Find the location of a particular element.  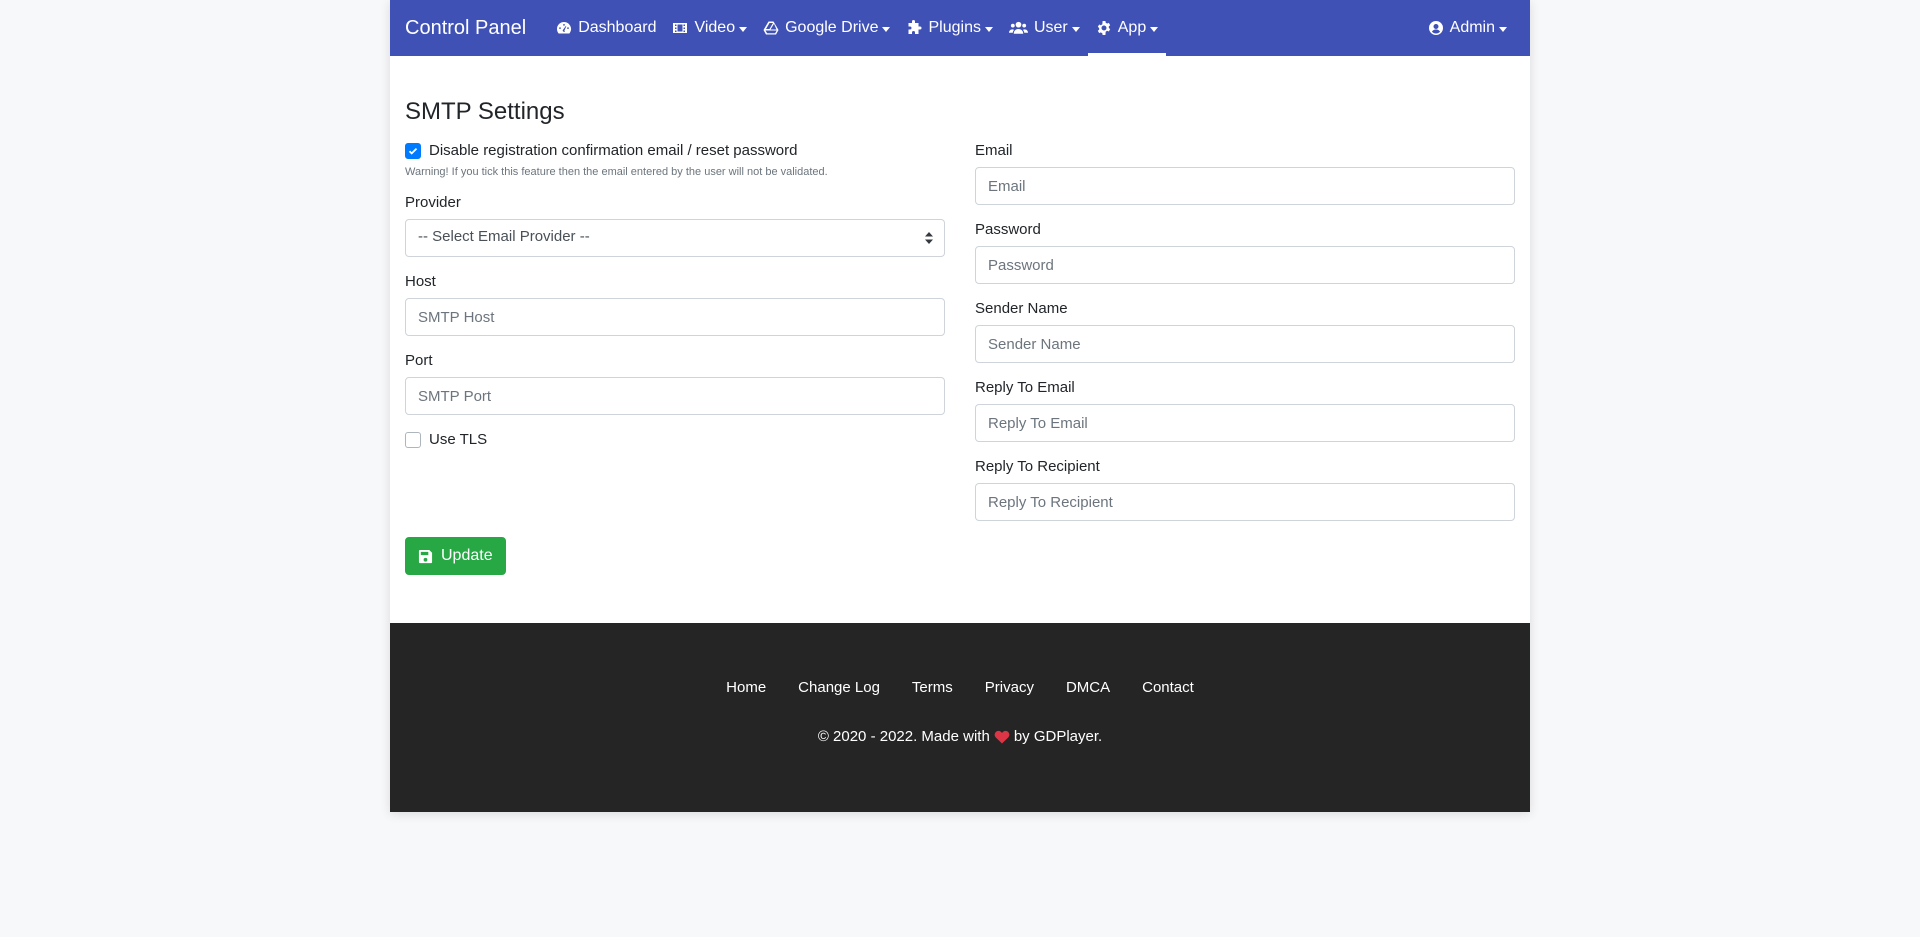

reply-to-recipient-field is located at coordinates (1245, 502).